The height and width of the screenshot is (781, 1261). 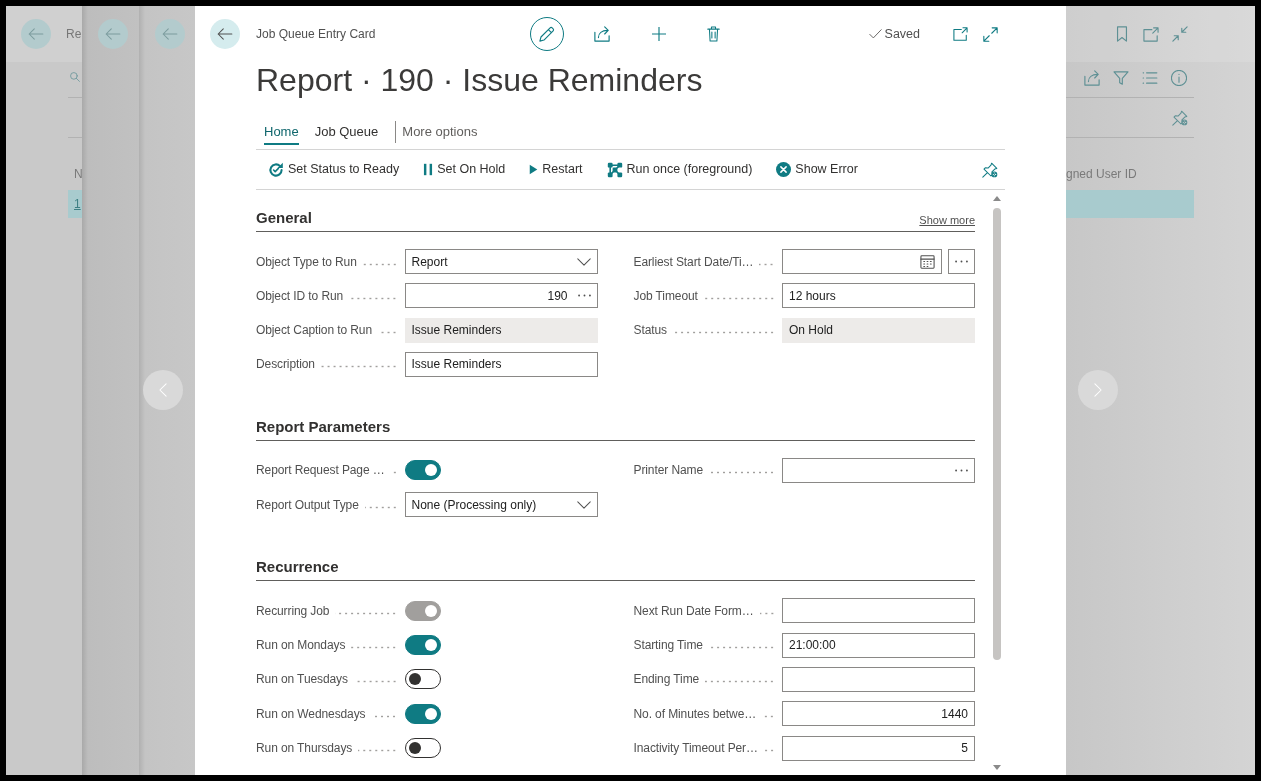 What do you see at coordinates (961, 261) in the screenshot?
I see `more-button` at bounding box center [961, 261].